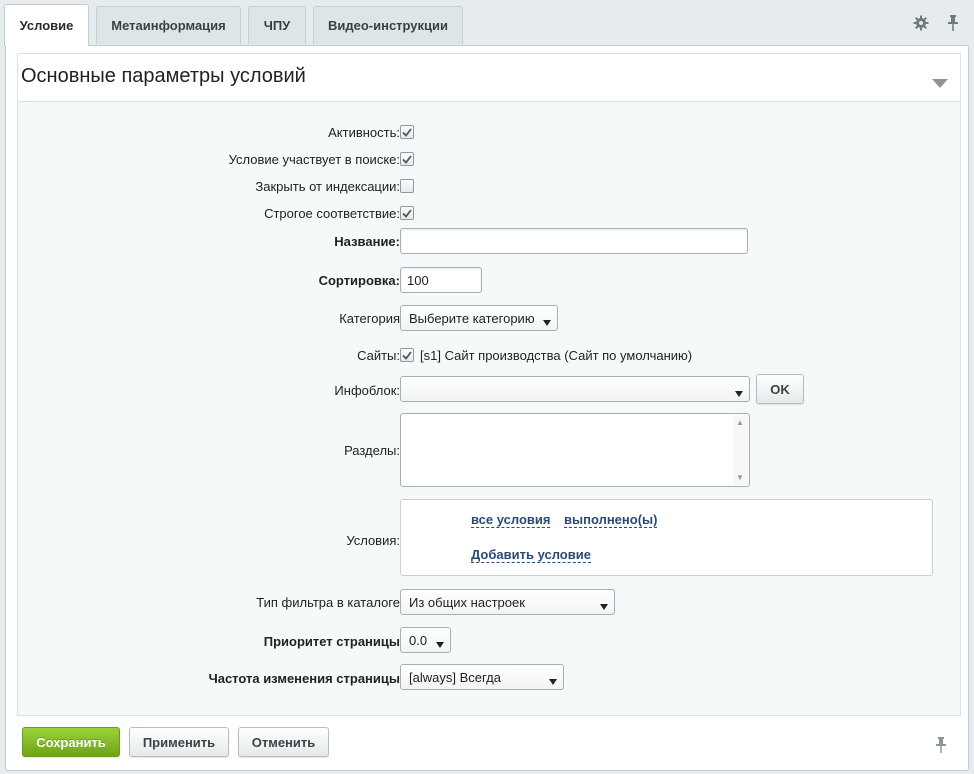 The height and width of the screenshot is (774, 974). What do you see at coordinates (780, 389) in the screenshot?
I see `iblock-ok-button: OK` at bounding box center [780, 389].